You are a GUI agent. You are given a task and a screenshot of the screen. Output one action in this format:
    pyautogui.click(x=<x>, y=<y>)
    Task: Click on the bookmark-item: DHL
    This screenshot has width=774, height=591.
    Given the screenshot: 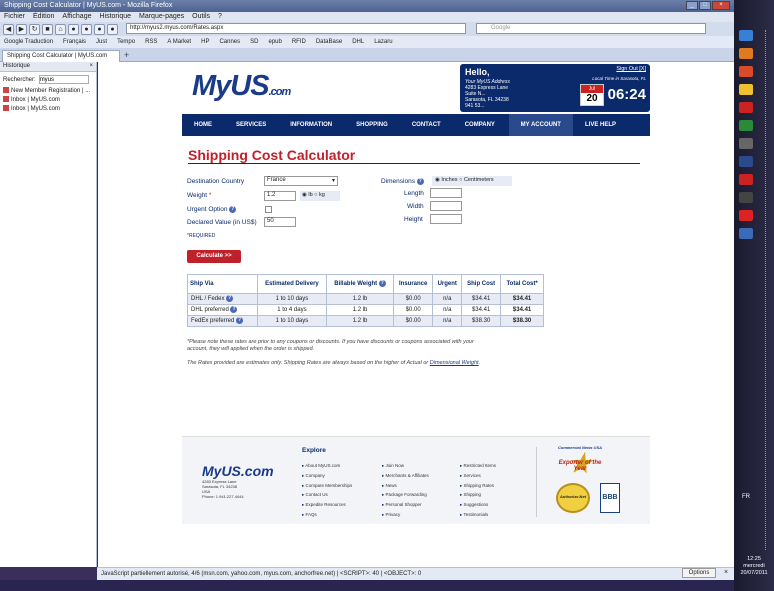 What is the action you would take?
    pyautogui.click(x=358, y=42)
    